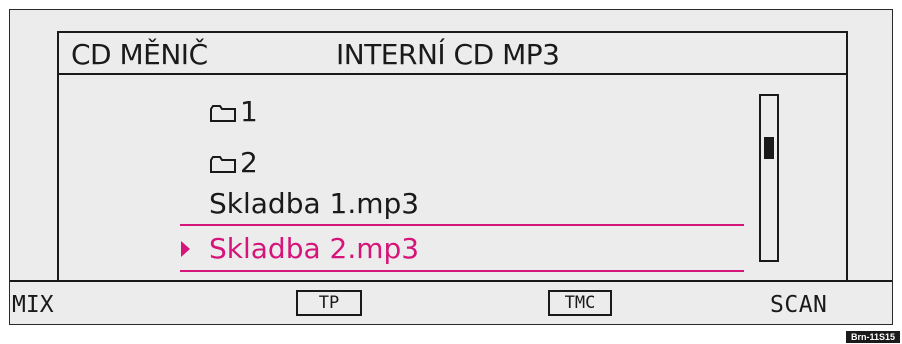 Image resolution: width=902 pixels, height=344 pixels. Describe the element at coordinates (769, 178) in the screenshot. I see `scrollbar` at that location.